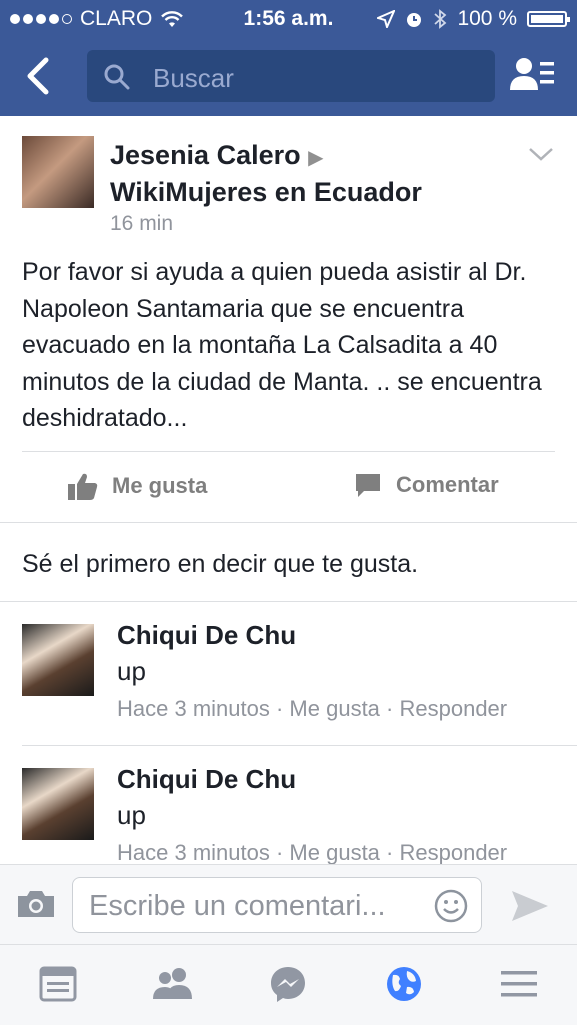  I want to click on thumbs-up-icon, so click(83, 486).